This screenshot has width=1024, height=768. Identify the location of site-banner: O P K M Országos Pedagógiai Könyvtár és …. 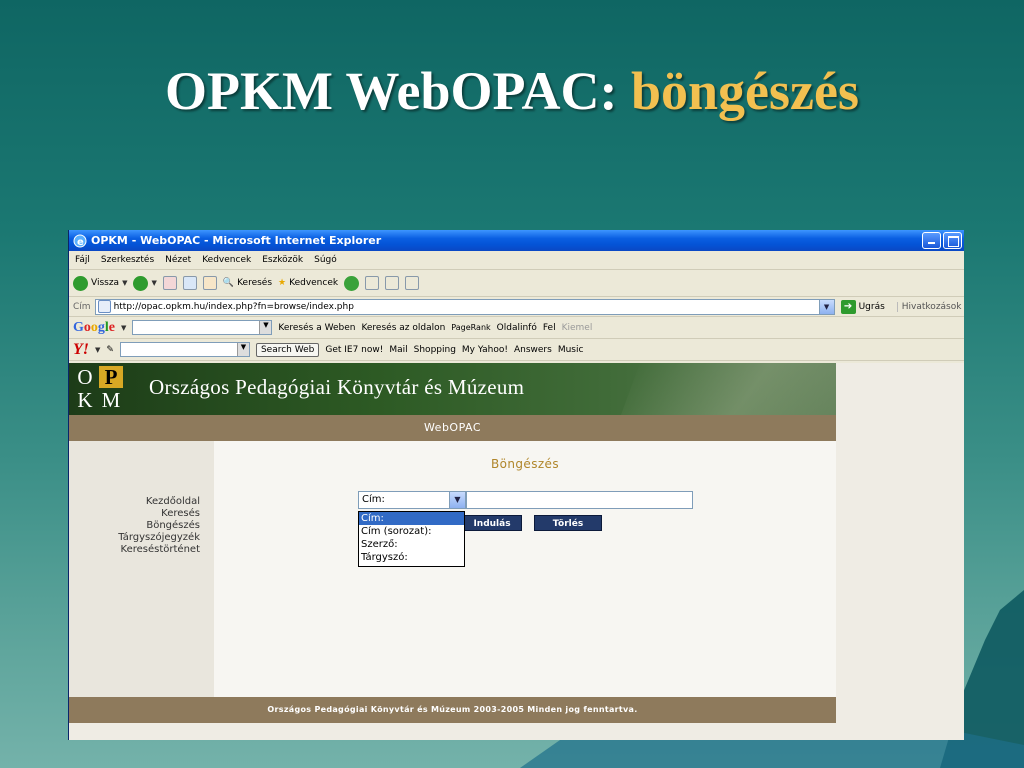
(452, 389).